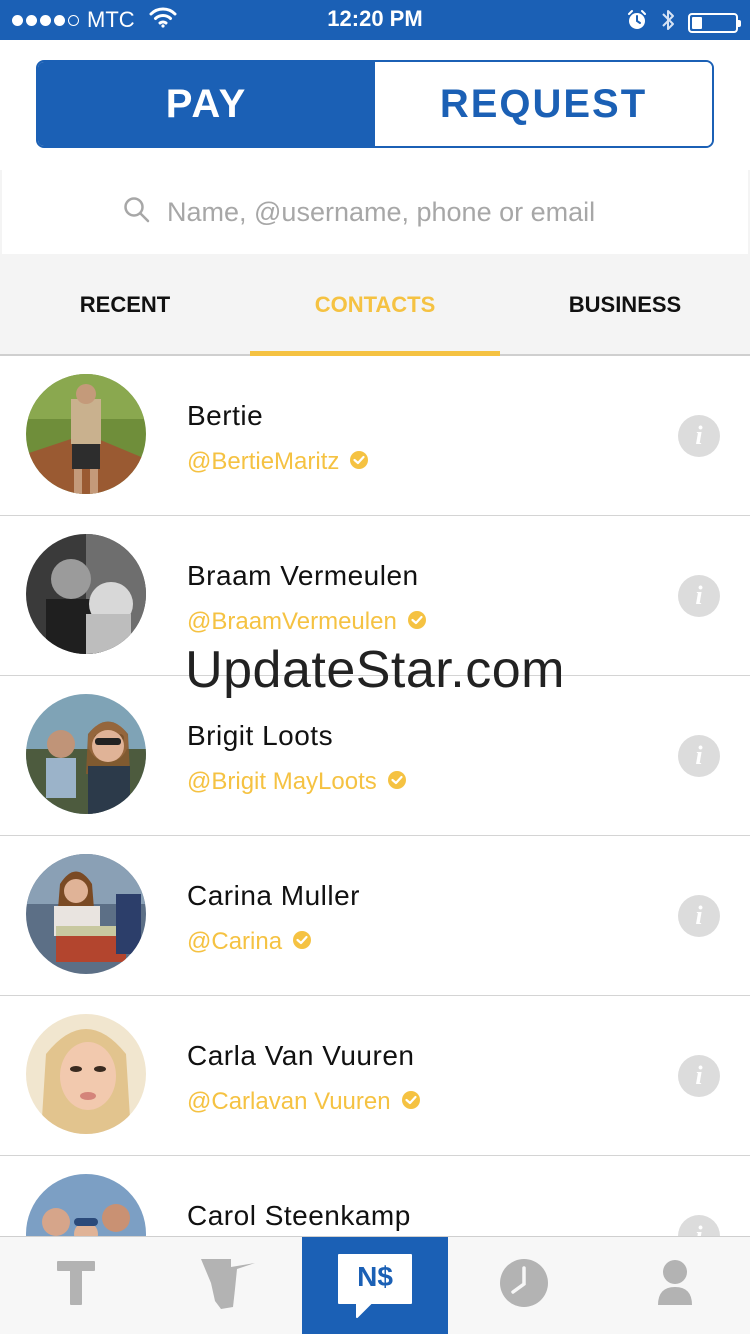 The width and height of the screenshot is (750, 1334). I want to click on contact-name: Bertie, so click(225, 415).